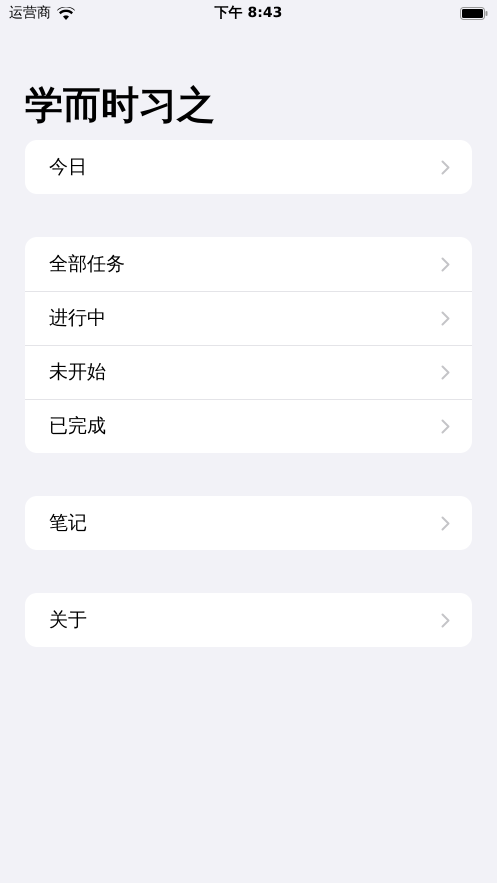 The height and width of the screenshot is (883, 497). I want to click on list-item: 今日, so click(248, 167).